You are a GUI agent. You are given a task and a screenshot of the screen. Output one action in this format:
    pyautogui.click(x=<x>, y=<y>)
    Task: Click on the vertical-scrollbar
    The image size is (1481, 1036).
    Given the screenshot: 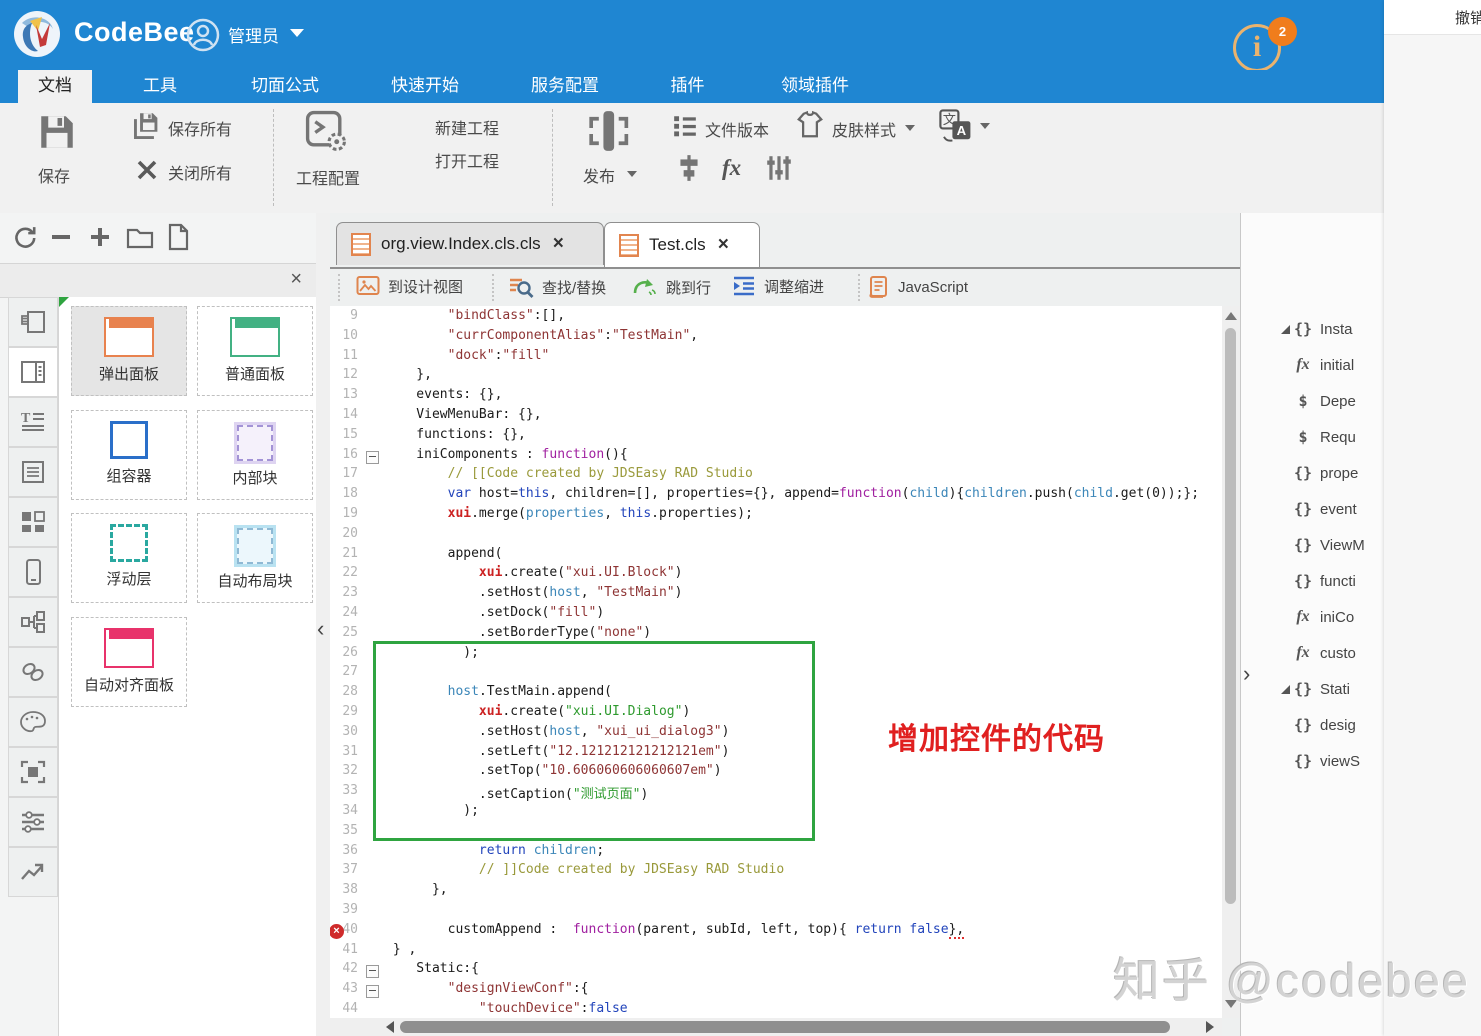 What is the action you would take?
    pyautogui.click(x=1231, y=662)
    